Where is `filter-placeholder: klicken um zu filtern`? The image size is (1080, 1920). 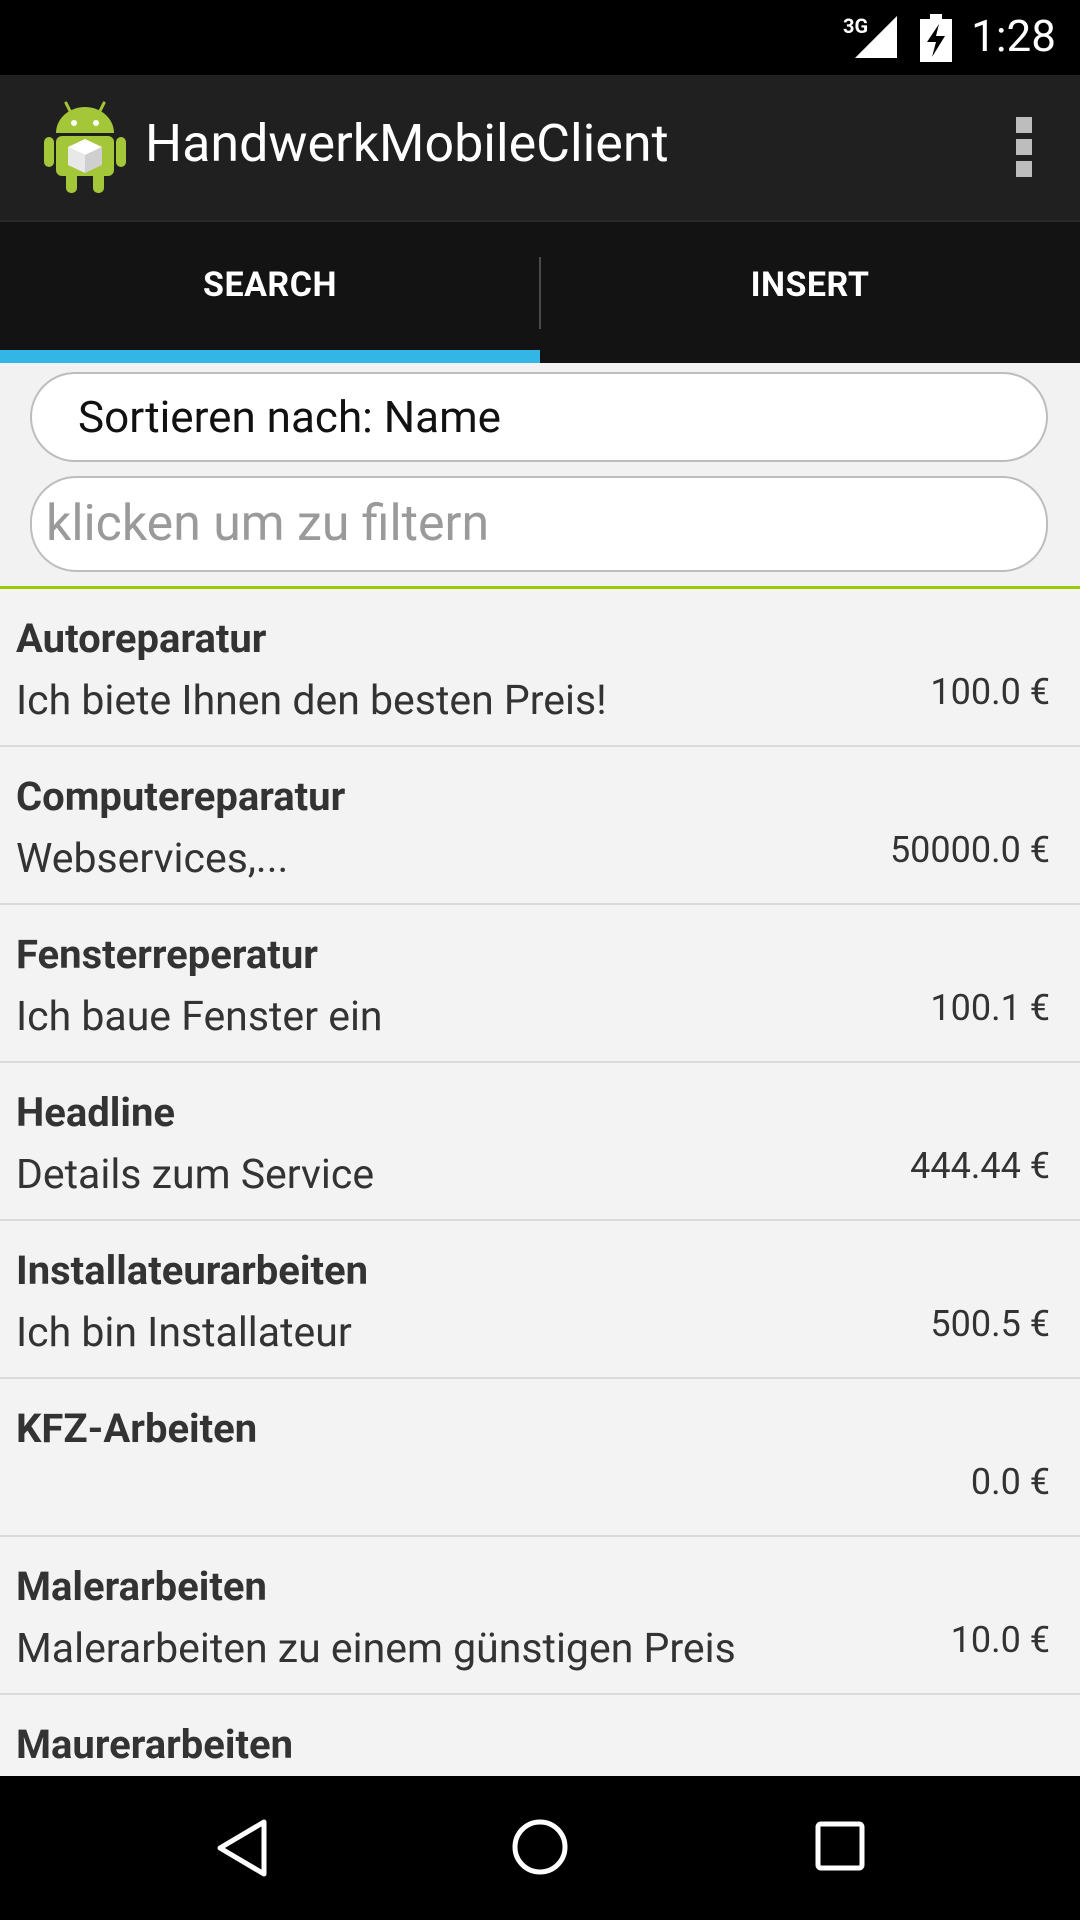
filter-placeholder: klicken um zu filtern is located at coordinates (268, 524).